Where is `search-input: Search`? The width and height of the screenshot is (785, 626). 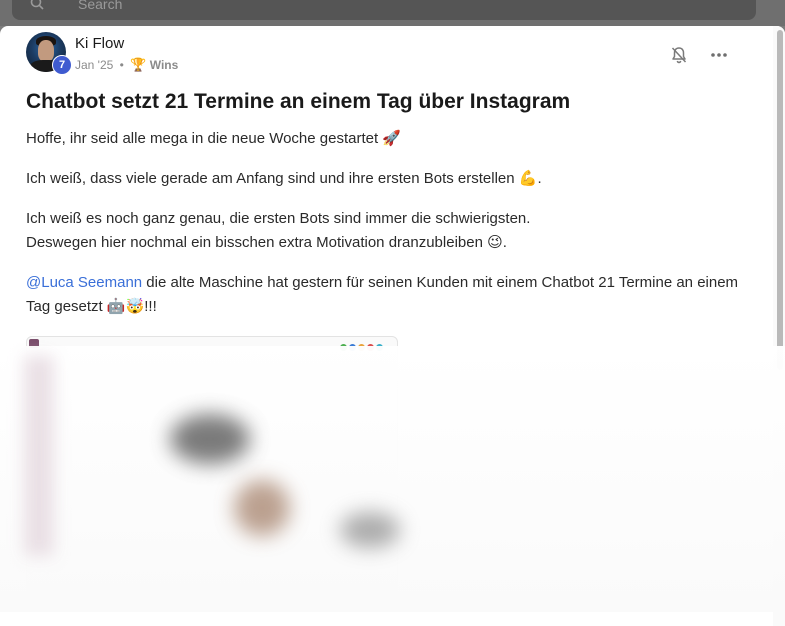
search-input: Search is located at coordinates (384, 10).